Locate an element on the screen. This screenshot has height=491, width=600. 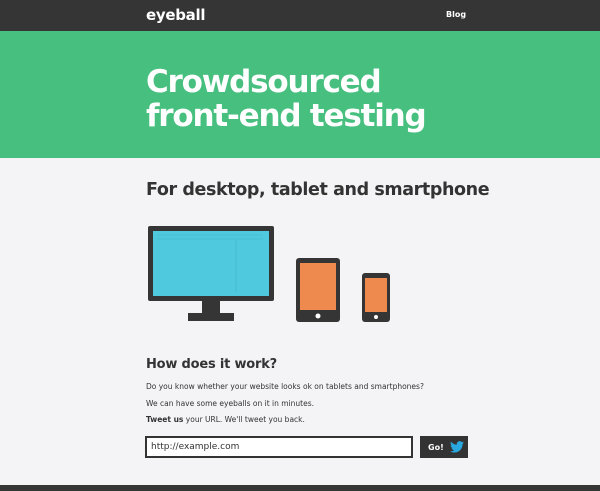
hero-title: Crowdsourced front-end testing is located at coordinates (296, 99).